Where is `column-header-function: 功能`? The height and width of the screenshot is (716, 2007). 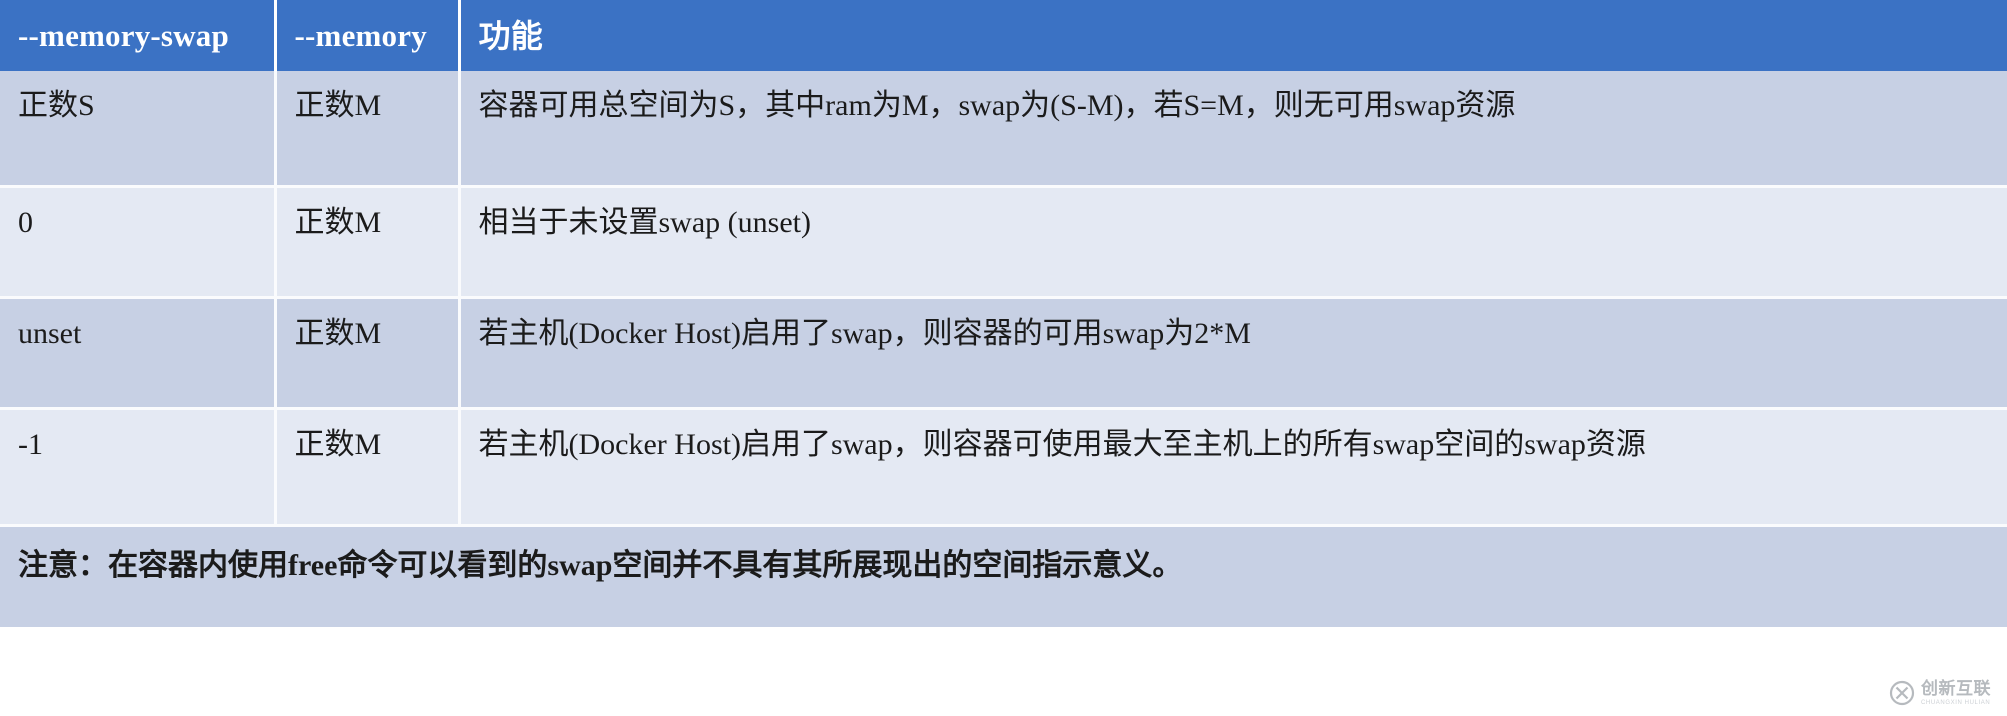
column-header-function: 功能 is located at coordinates (1233, 35).